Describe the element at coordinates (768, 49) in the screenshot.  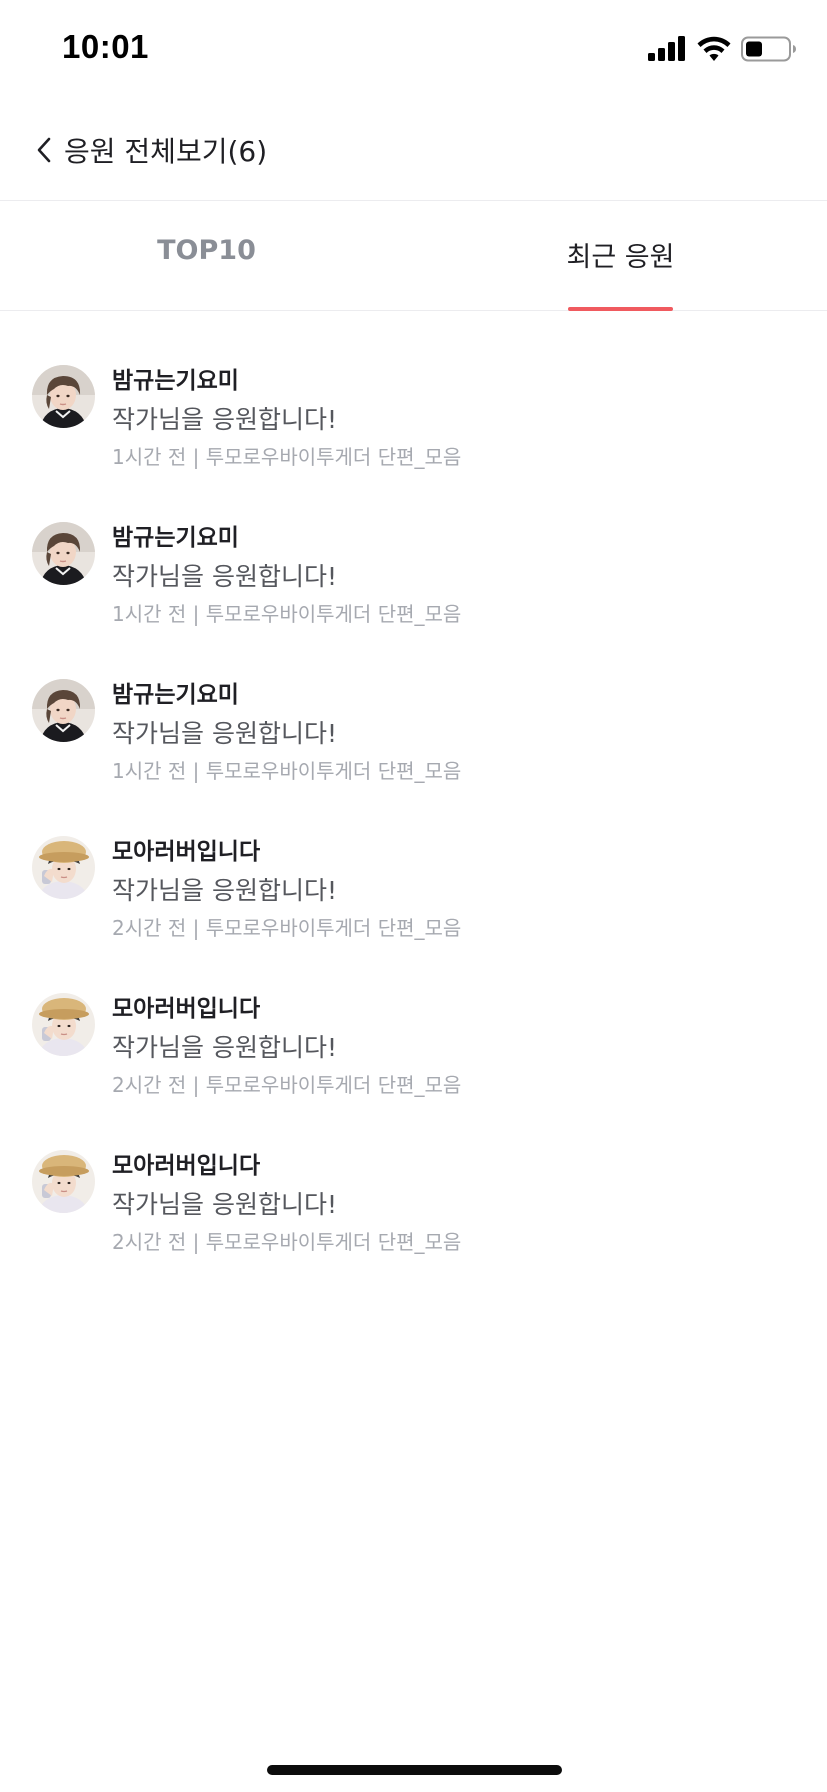
I see `battery-icon` at that location.